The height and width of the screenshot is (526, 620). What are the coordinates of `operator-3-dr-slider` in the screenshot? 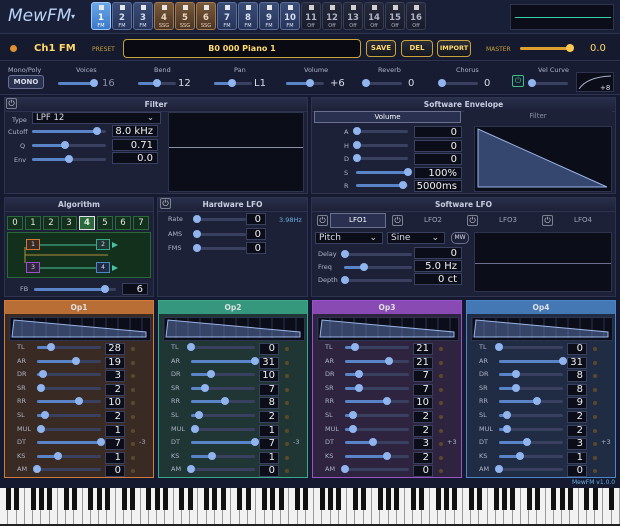 It's located at (377, 374).